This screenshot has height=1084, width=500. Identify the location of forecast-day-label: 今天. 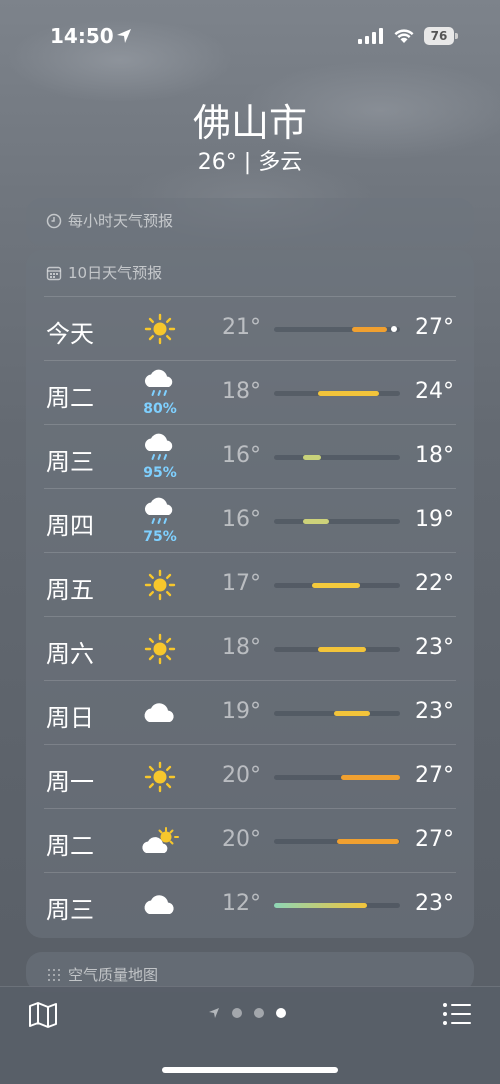
(70, 334).